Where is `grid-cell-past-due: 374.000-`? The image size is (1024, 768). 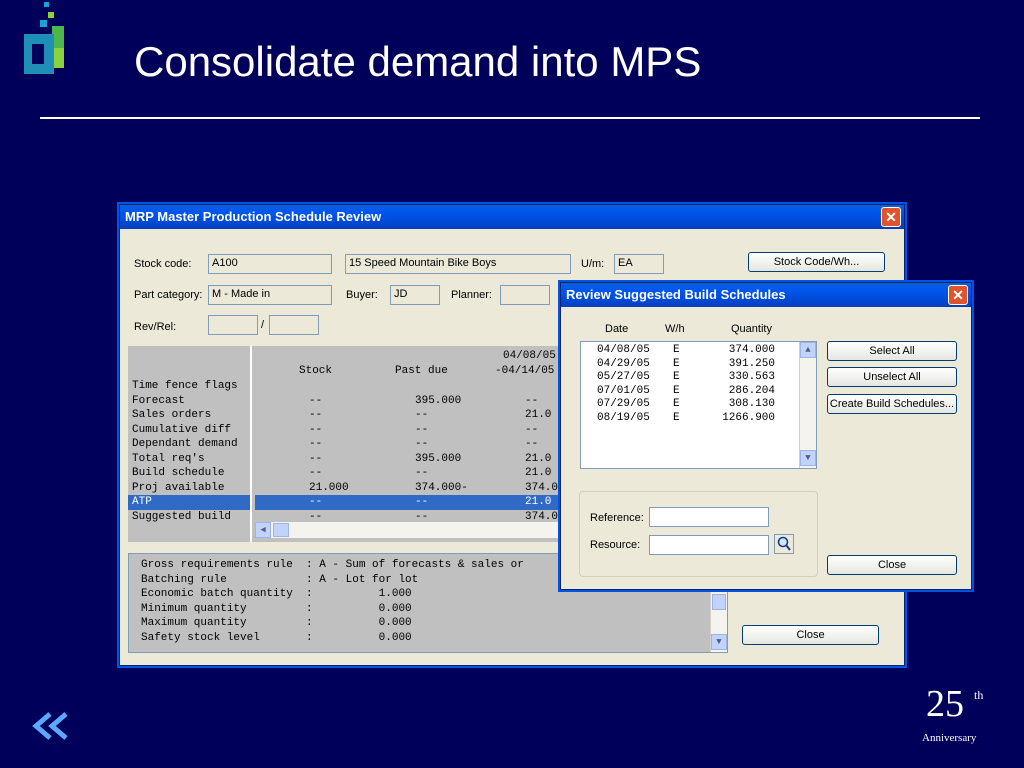
grid-cell-past-due: 374.000- is located at coordinates (441, 487).